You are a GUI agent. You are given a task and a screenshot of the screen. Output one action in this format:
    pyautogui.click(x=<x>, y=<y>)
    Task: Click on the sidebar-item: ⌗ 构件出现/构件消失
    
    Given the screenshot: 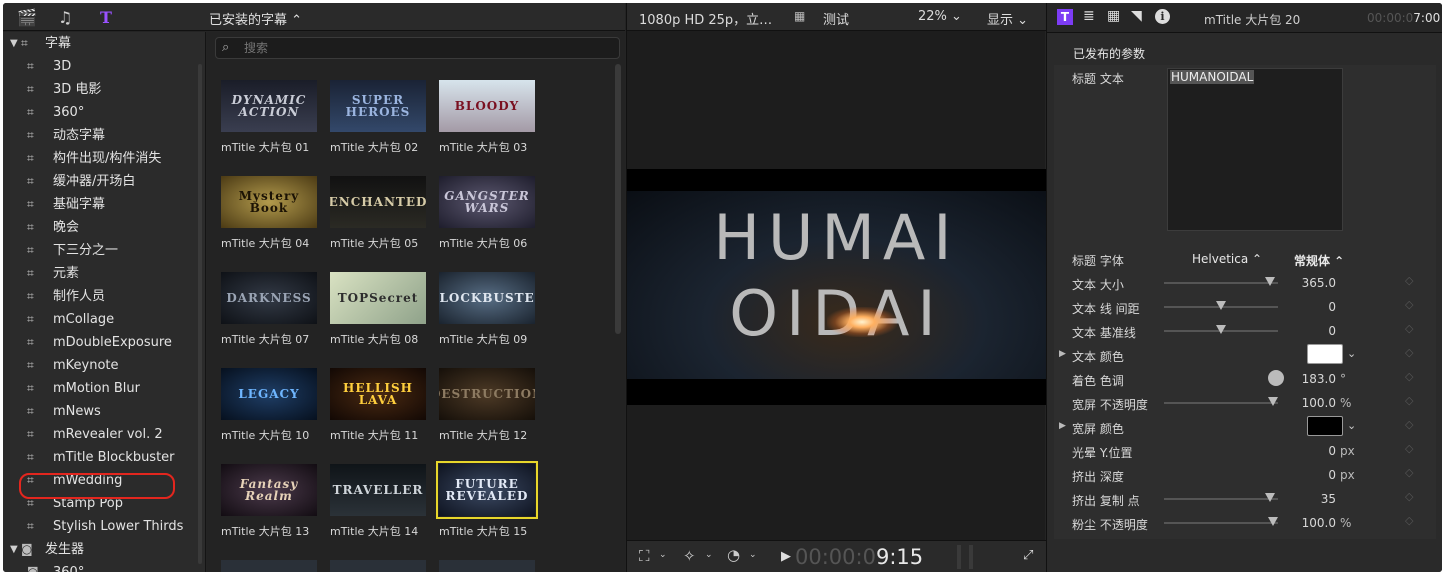 What is the action you would take?
    pyautogui.click(x=101, y=158)
    